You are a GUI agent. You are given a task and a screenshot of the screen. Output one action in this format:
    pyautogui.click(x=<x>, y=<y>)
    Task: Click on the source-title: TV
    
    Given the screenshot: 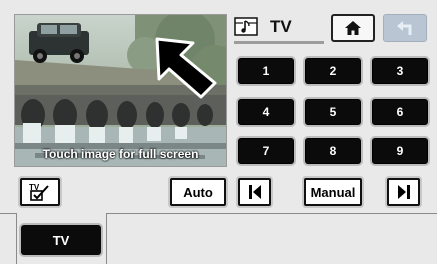 What is the action you would take?
    pyautogui.click(x=281, y=26)
    